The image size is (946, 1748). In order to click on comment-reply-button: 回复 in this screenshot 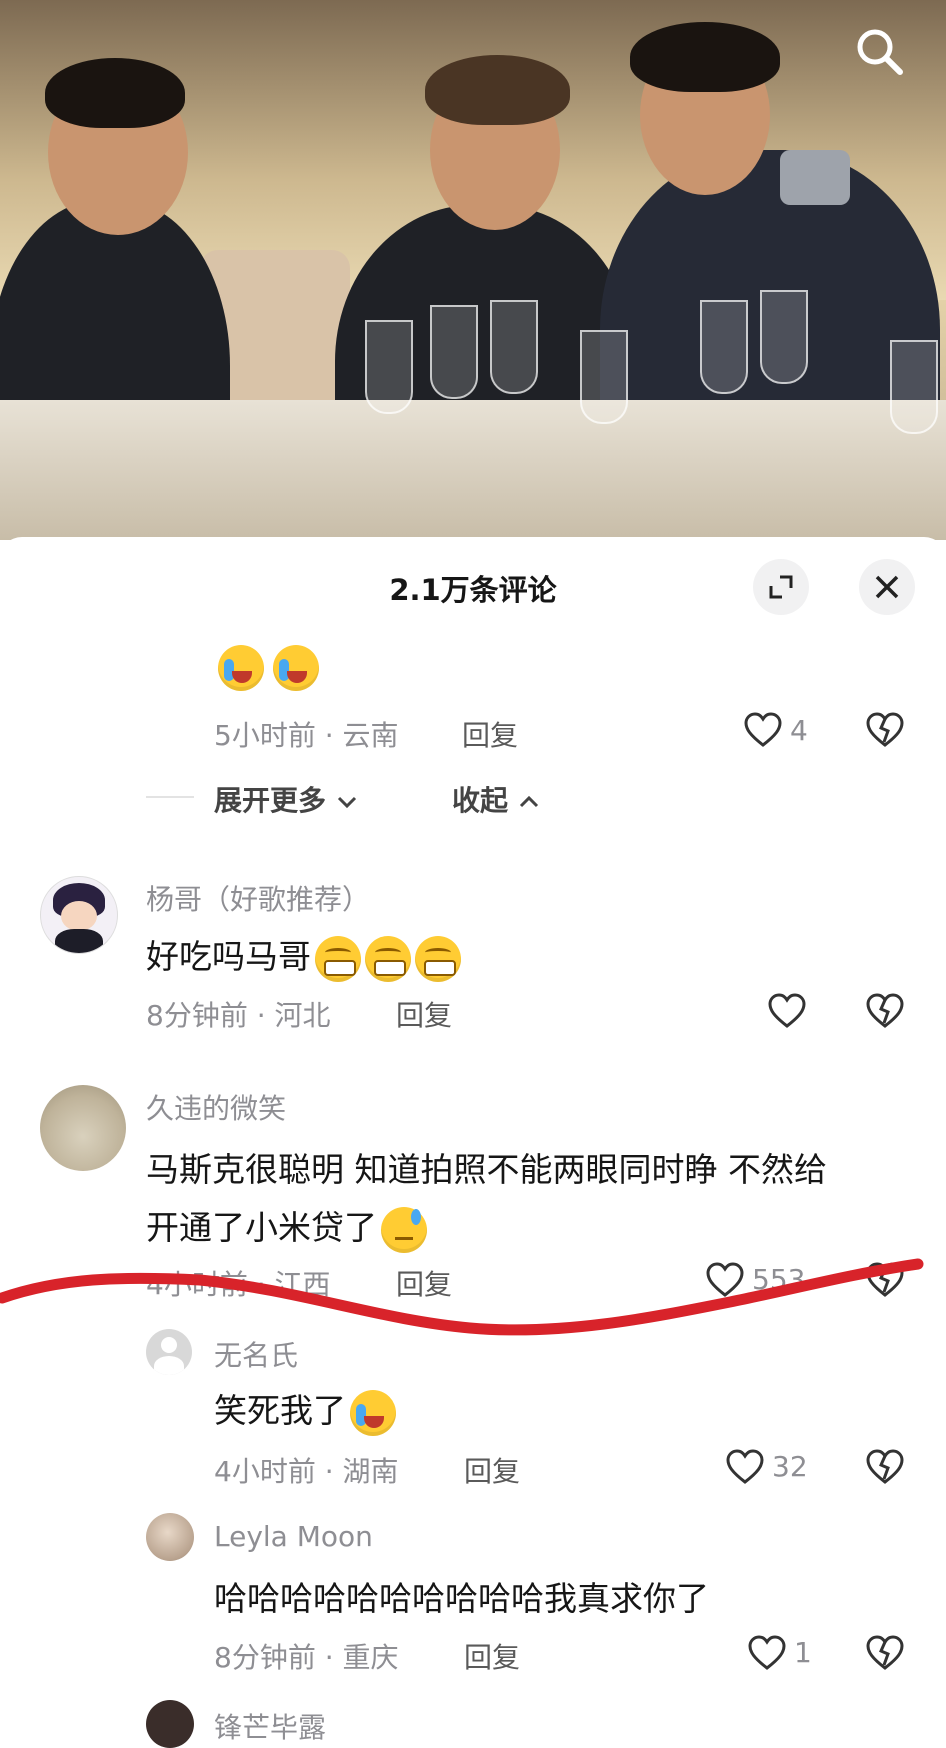, I will do `click(424, 1014)`.